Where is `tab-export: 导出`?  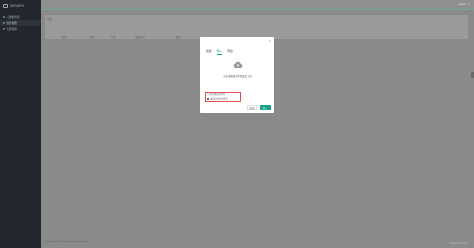 tab-export: 导出 is located at coordinates (230, 52).